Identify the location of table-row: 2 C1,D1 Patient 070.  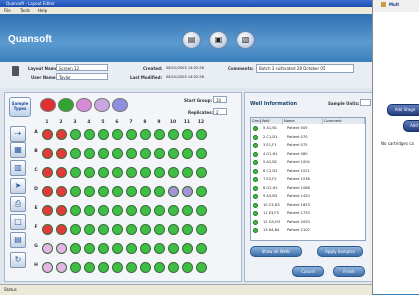
(308, 137).